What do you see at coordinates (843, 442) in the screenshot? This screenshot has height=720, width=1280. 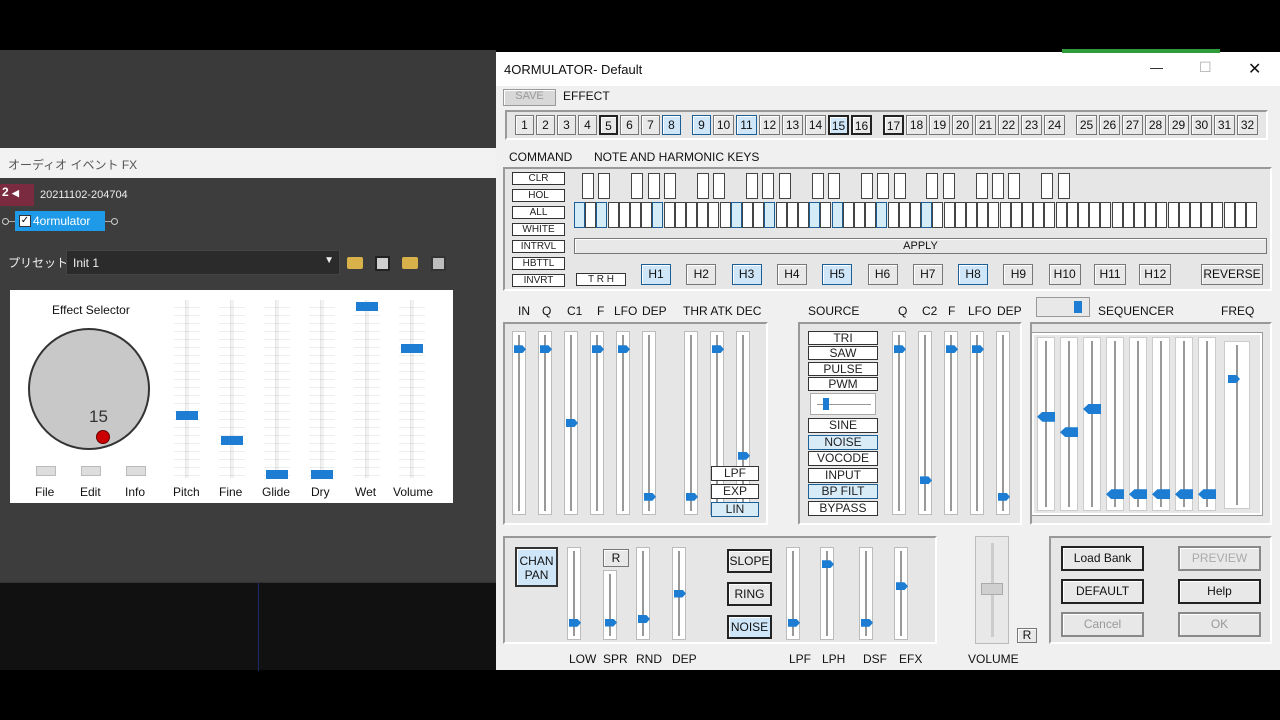 I see `mode-noise-button: NOISE` at bounding box center [843, 442].